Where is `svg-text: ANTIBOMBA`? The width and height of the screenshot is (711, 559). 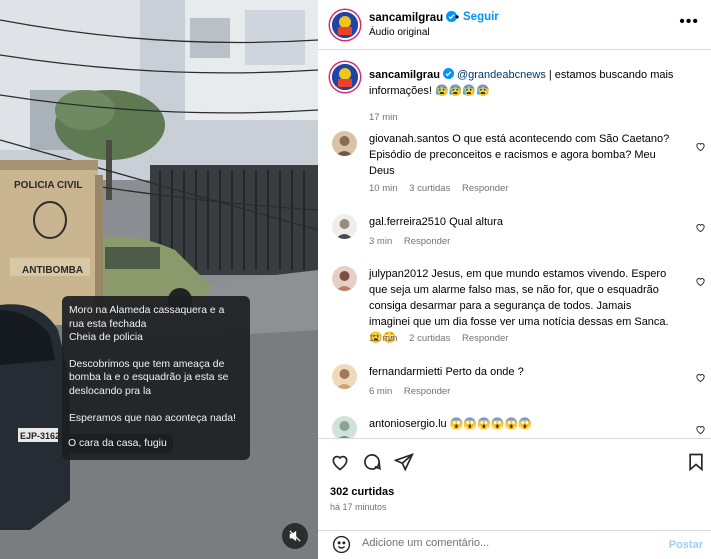 svg-text: ANTIBOMBA is located at coordinates (52, 270).